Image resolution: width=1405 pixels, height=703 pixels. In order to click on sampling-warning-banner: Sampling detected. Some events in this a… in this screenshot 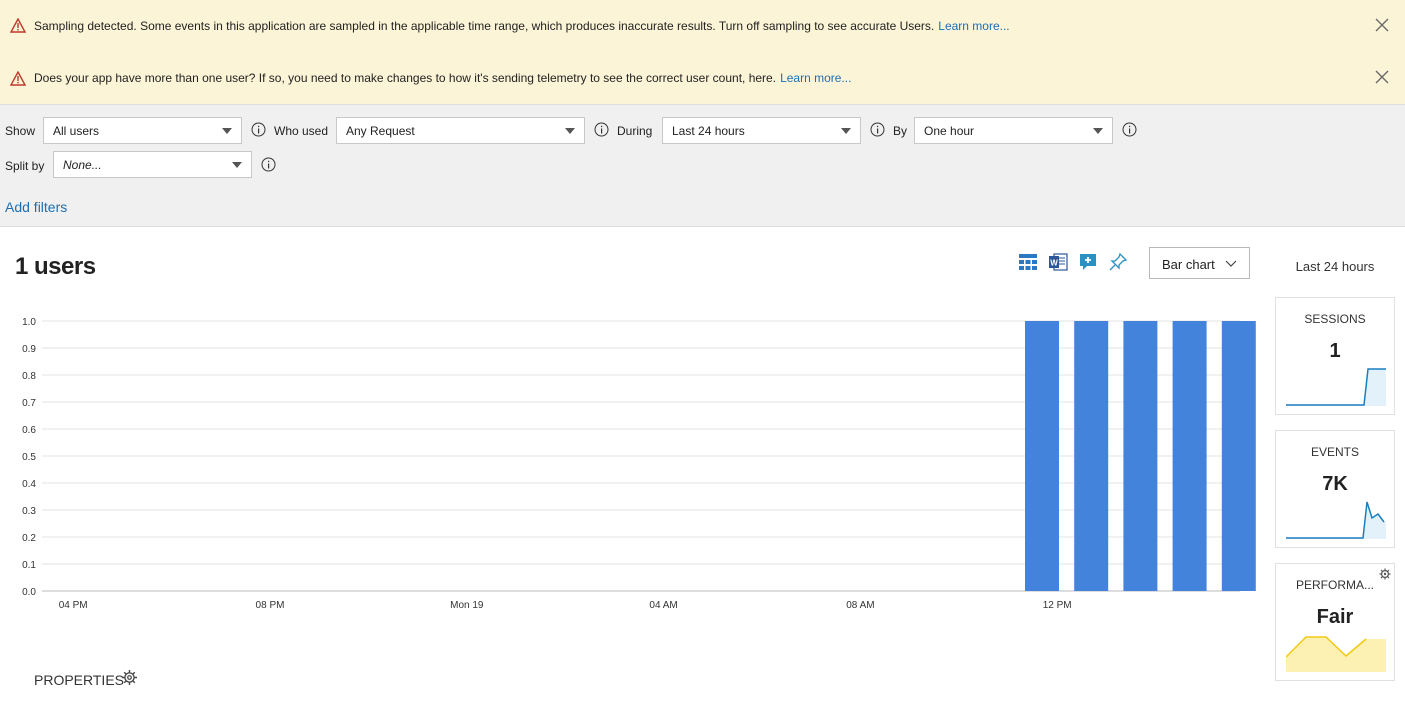, I will do `click(702, 25)`.